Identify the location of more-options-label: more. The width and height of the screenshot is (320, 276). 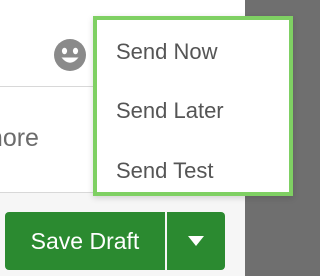
(19, 138).